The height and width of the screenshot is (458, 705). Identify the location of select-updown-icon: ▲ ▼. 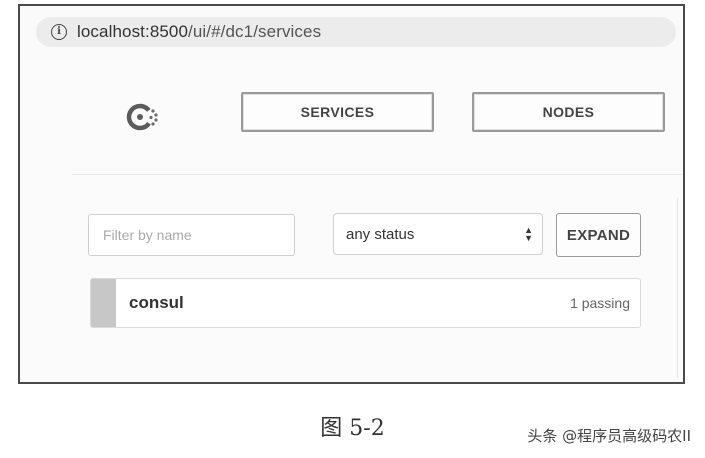
(528, 234).